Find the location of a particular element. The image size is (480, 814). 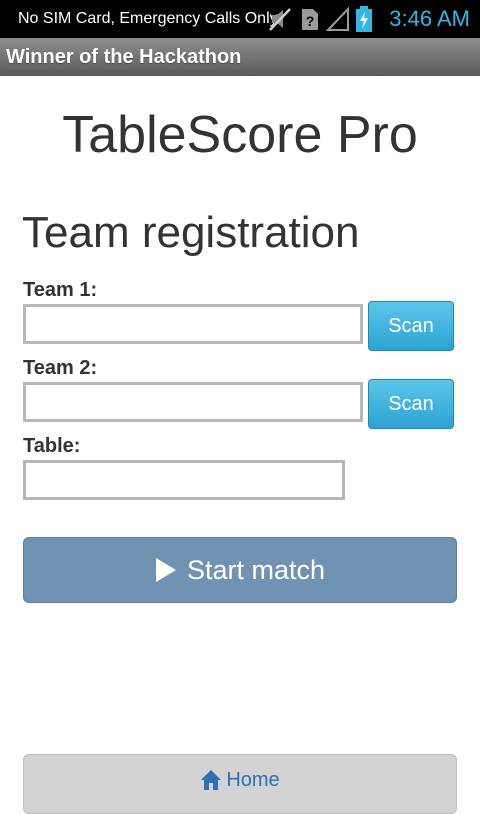

team2-scan-button: Scan is located at coordinates (411, 404).